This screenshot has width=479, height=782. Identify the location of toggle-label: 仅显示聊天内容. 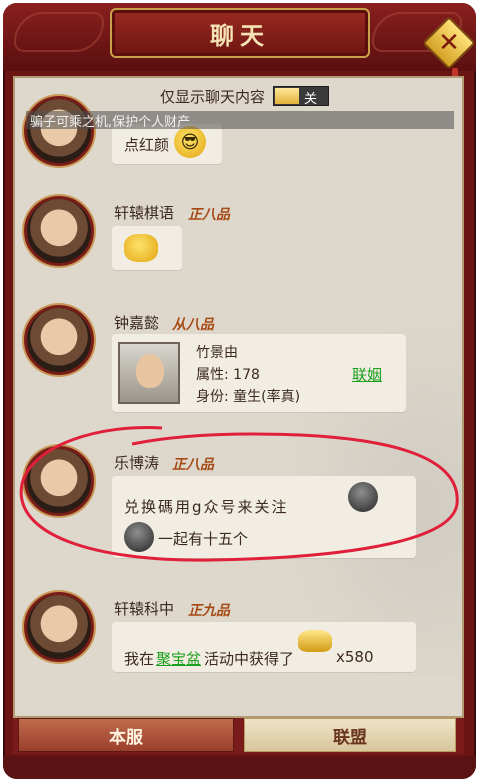
(213, 97).